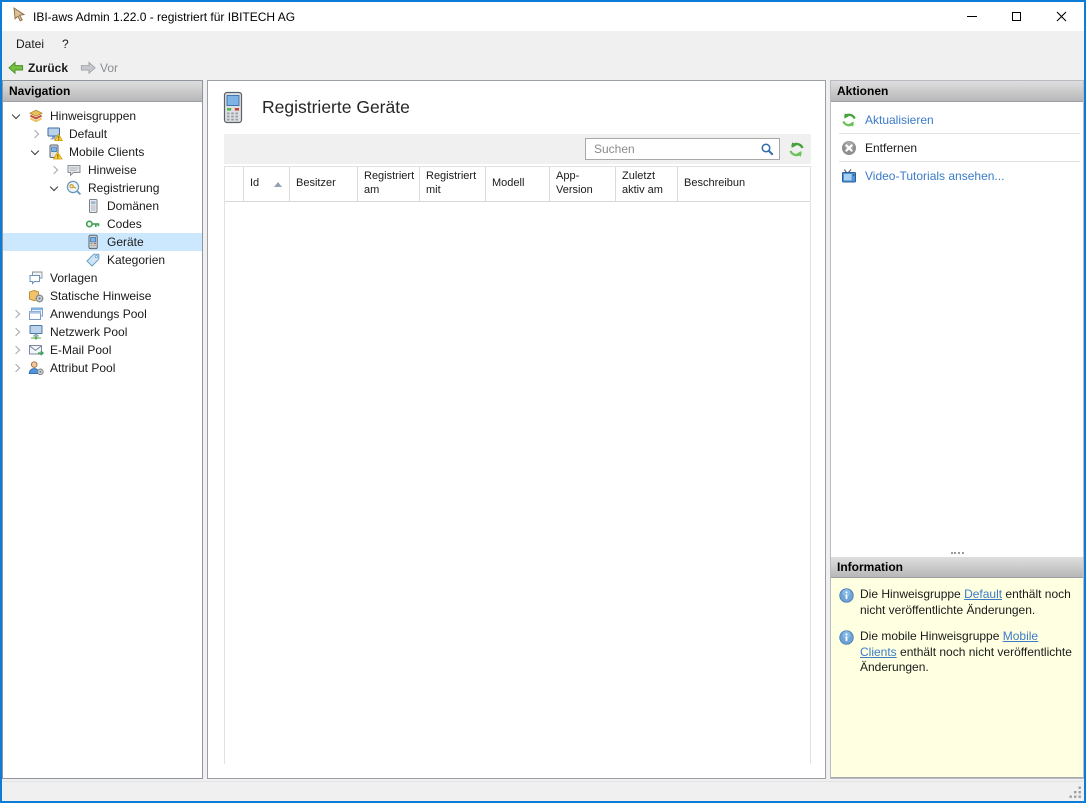  I want to click on column-besitzer: Besitzer, so click(324, 184).